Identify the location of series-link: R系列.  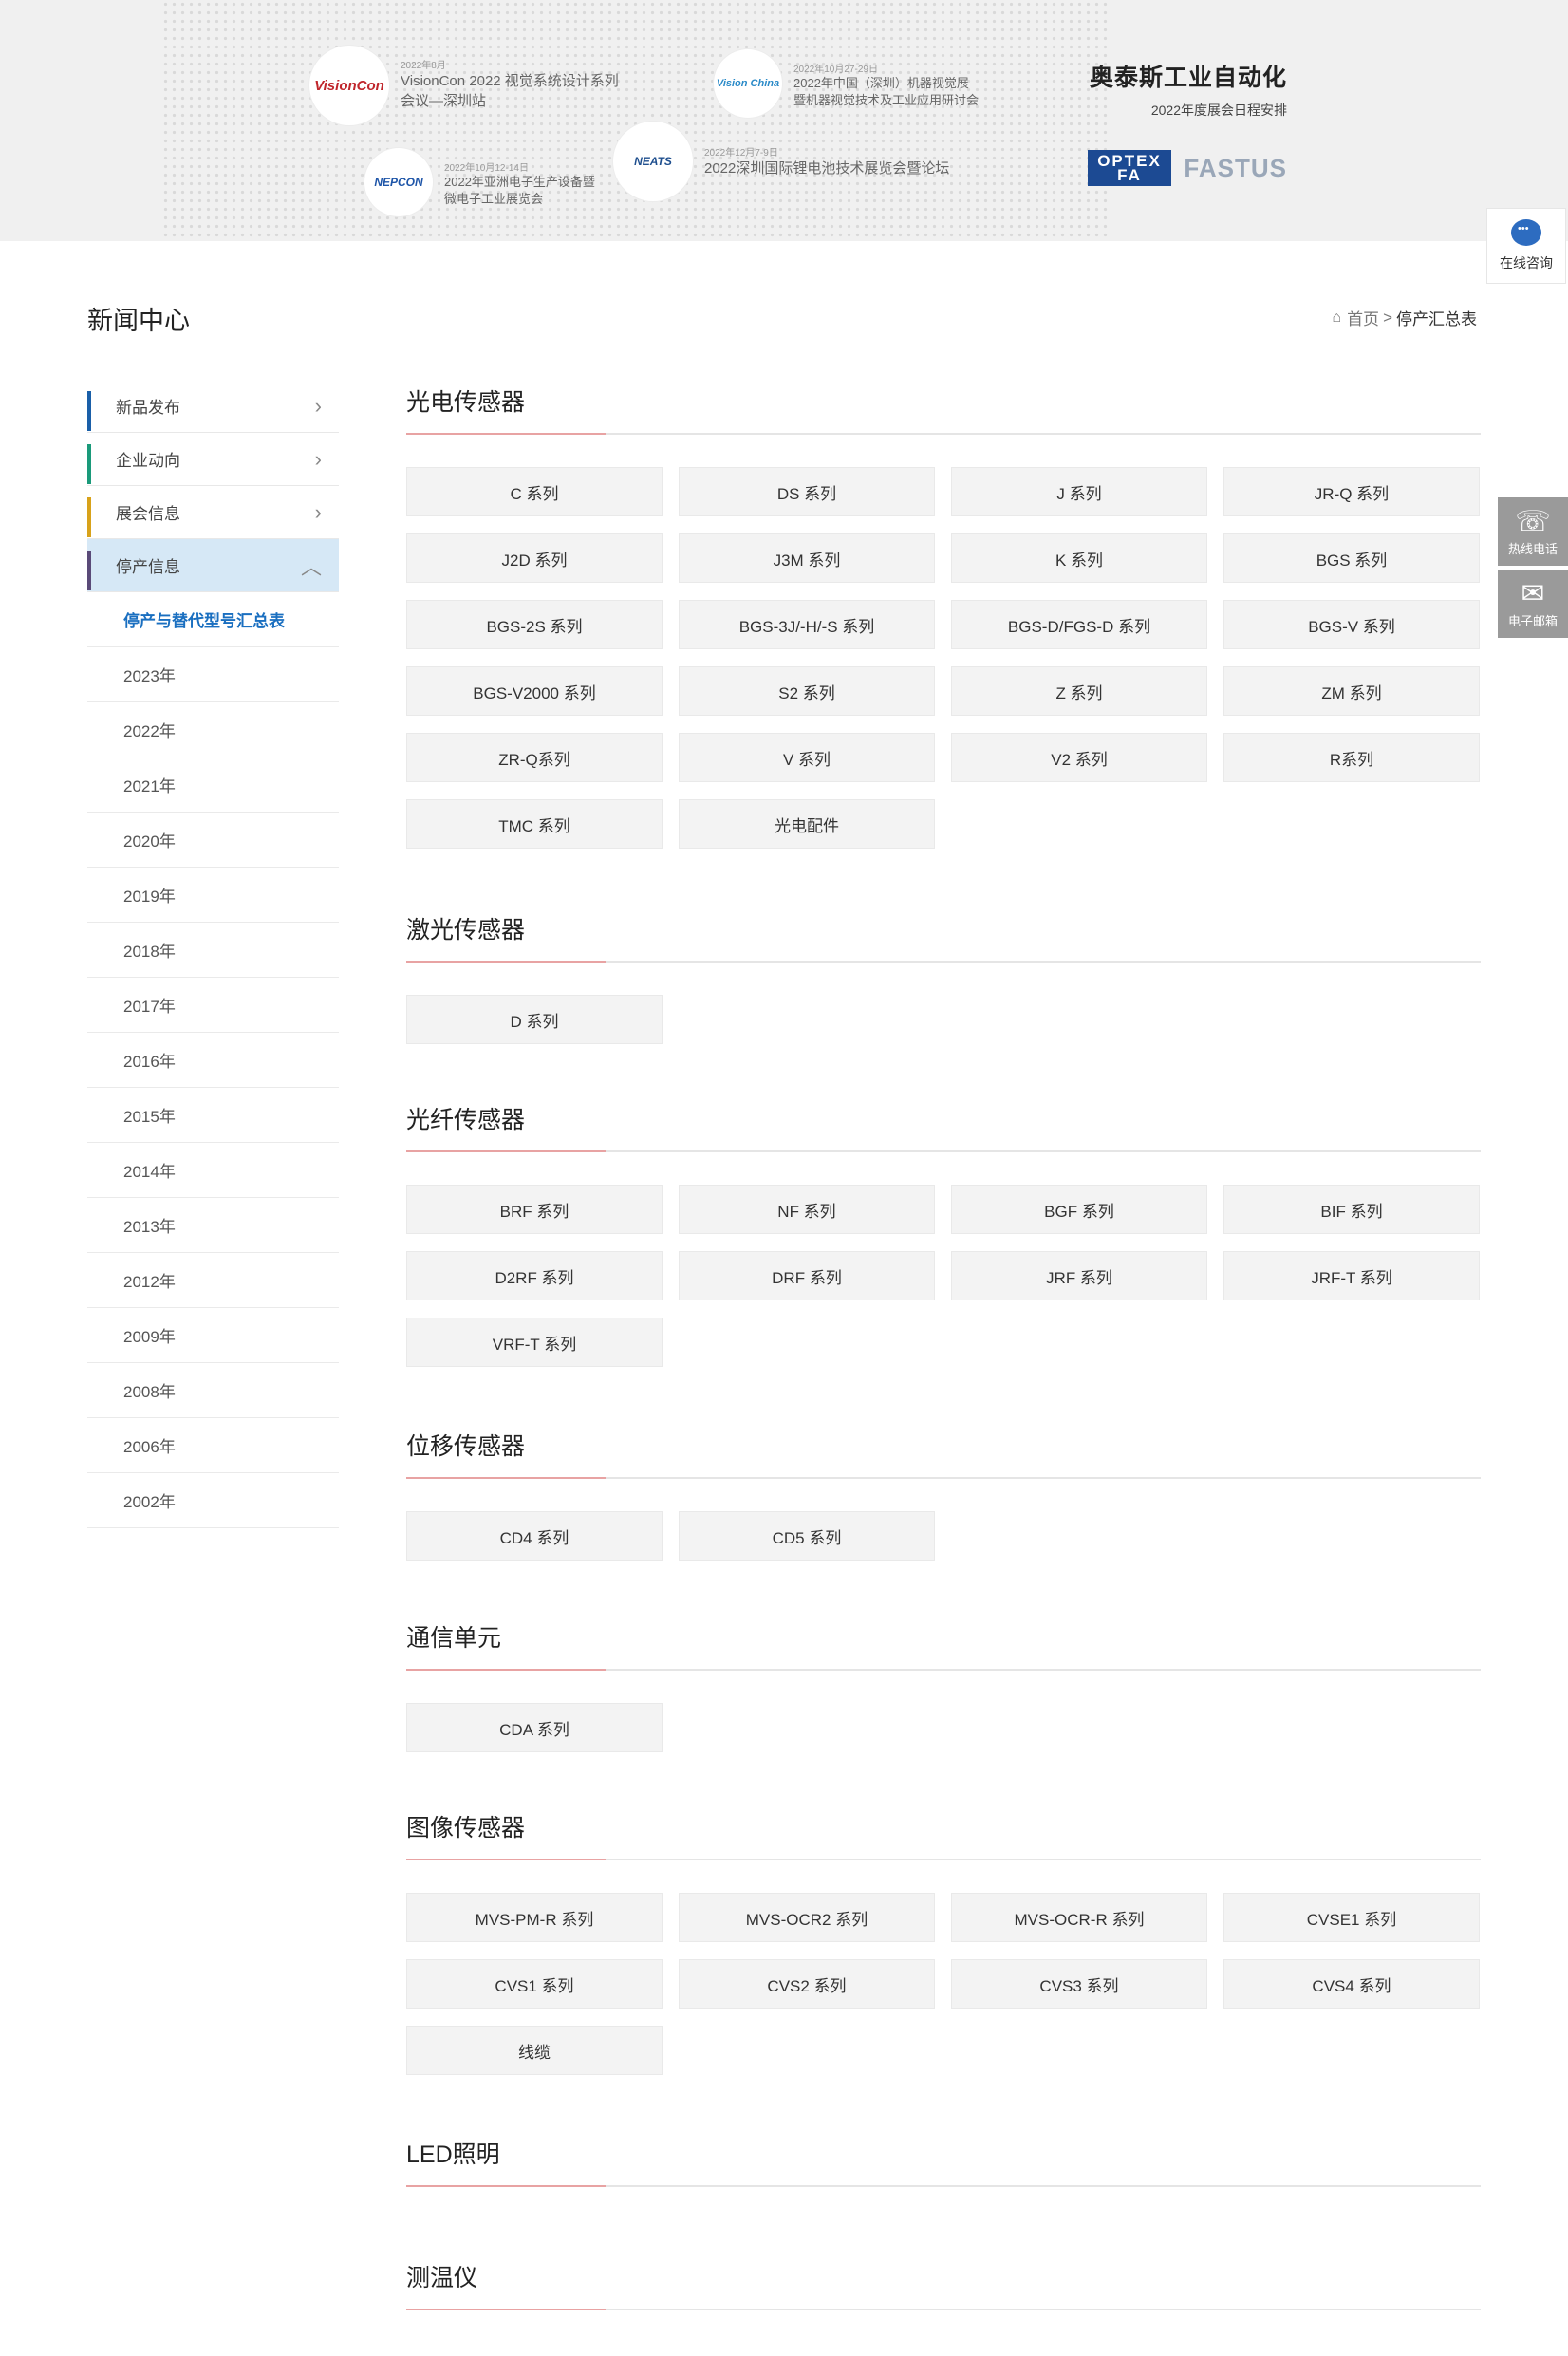
(1351, 757).